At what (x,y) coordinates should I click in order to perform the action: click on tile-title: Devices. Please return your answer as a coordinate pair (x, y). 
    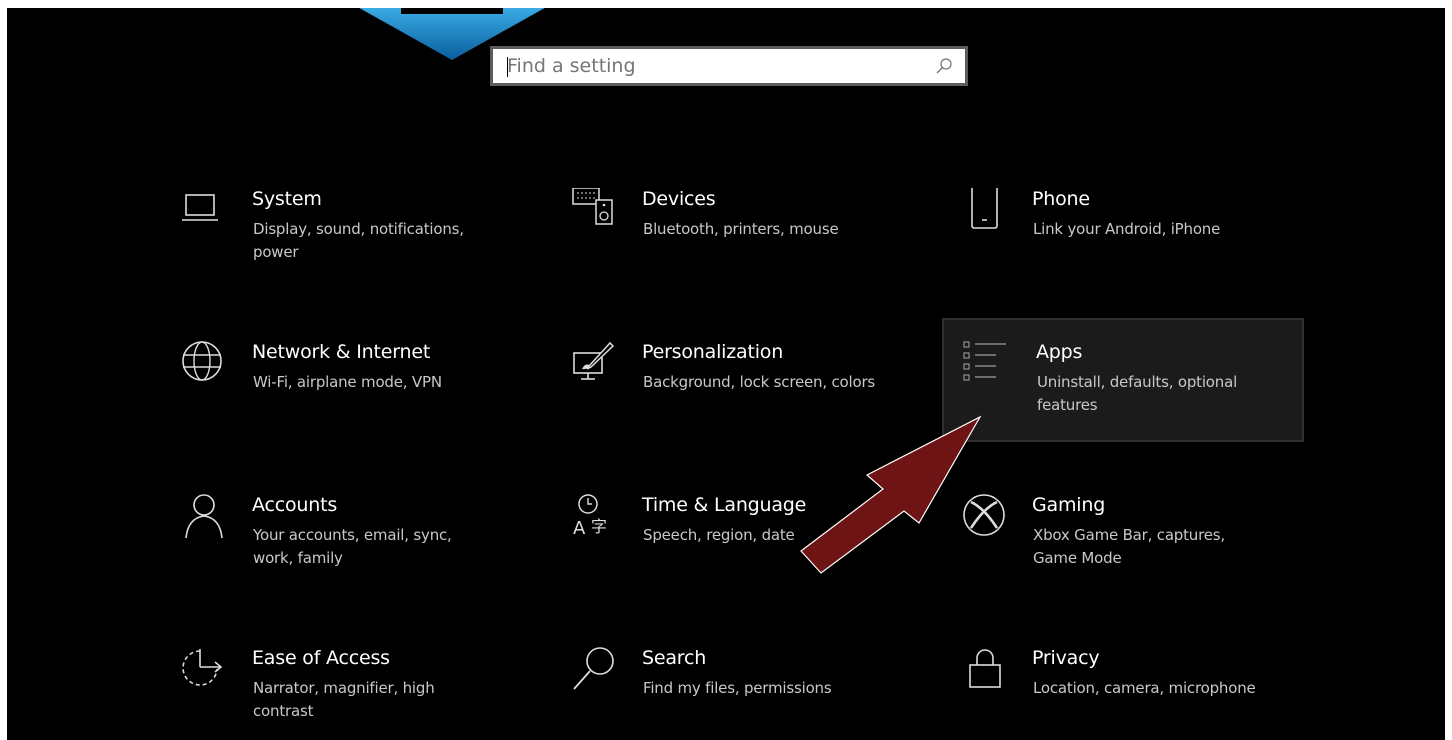
    Looking at the image, I should click on (679, 199).